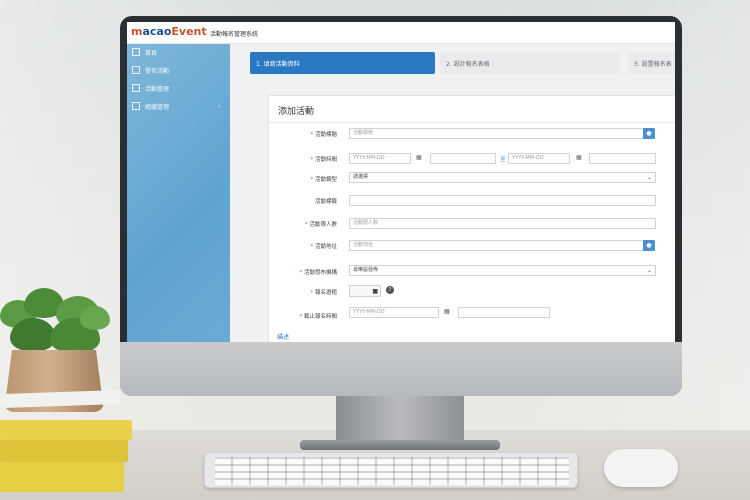 This screenshot has height=500, width=750. I want to click on home-icon, so click(136, 52).